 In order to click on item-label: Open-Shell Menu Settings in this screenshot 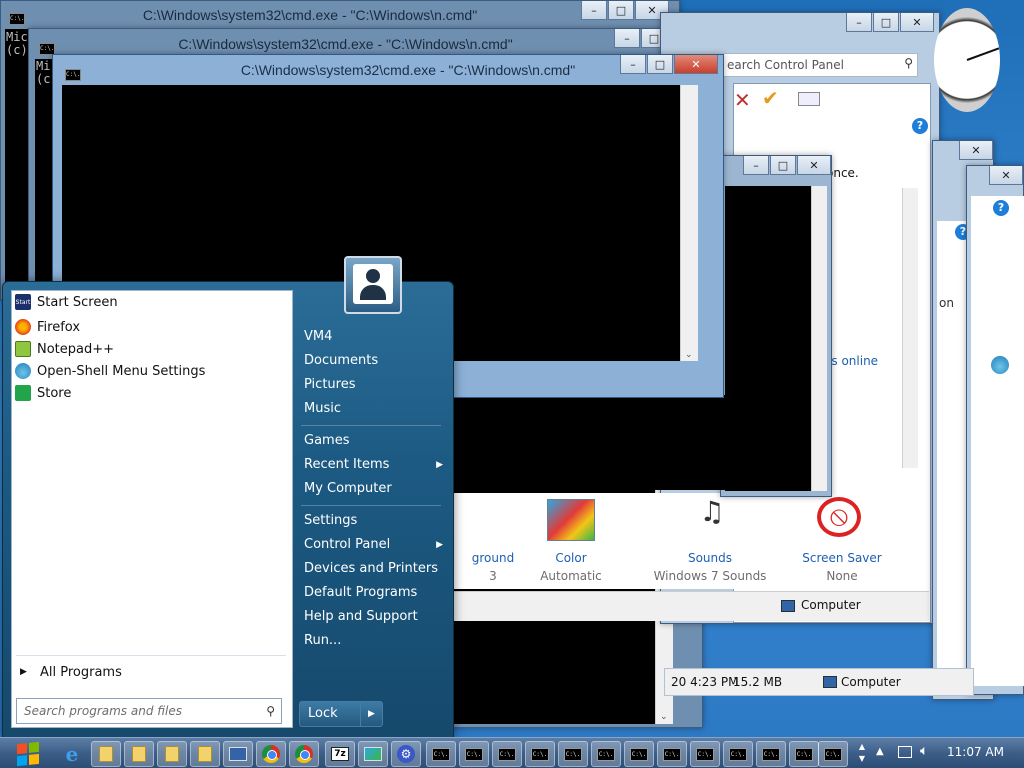, I will do `click(121, 371)`.